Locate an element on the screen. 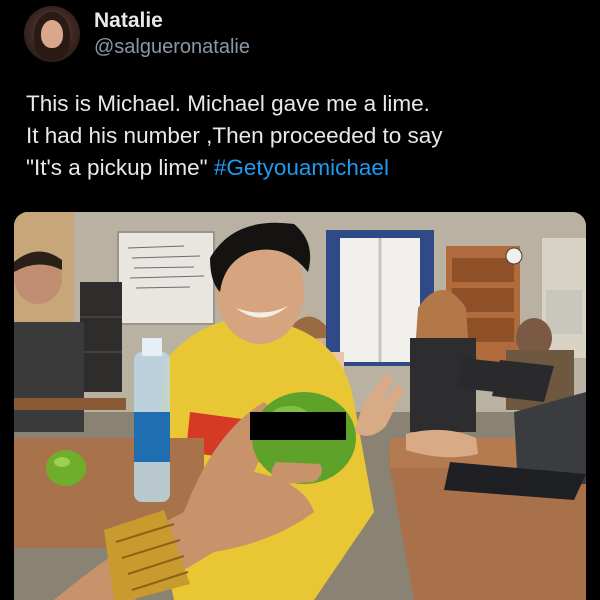 This screenshot has height=600, width=600. avatar is located at coordinates (52, 34).